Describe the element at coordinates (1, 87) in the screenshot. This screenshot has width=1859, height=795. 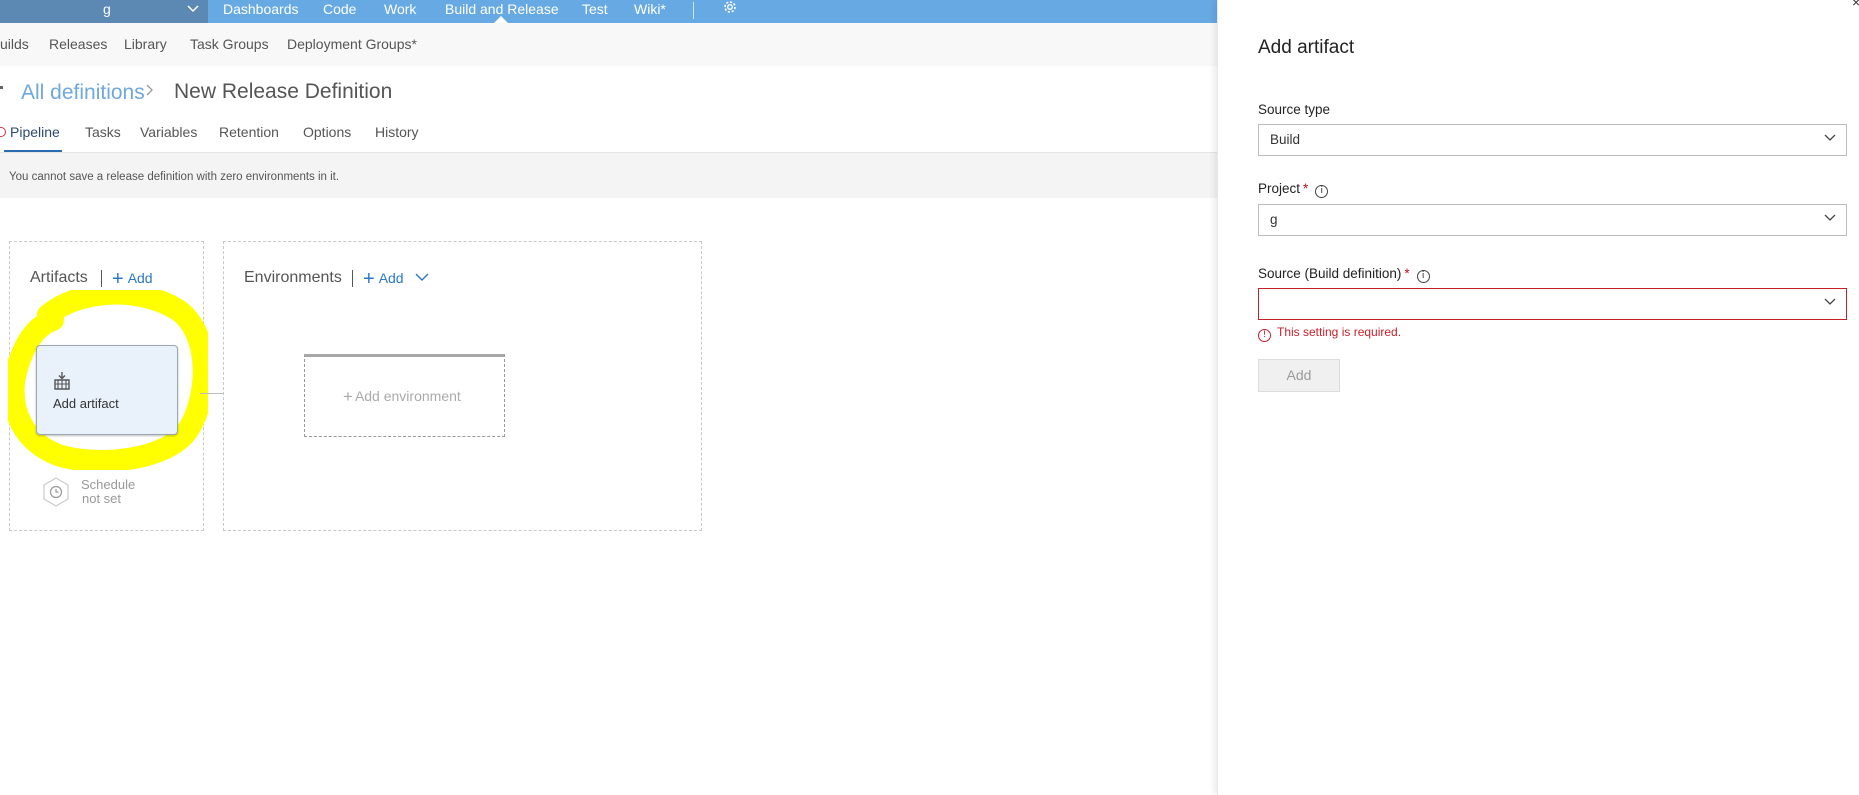
I see `breadcrumb-marker` at that location.